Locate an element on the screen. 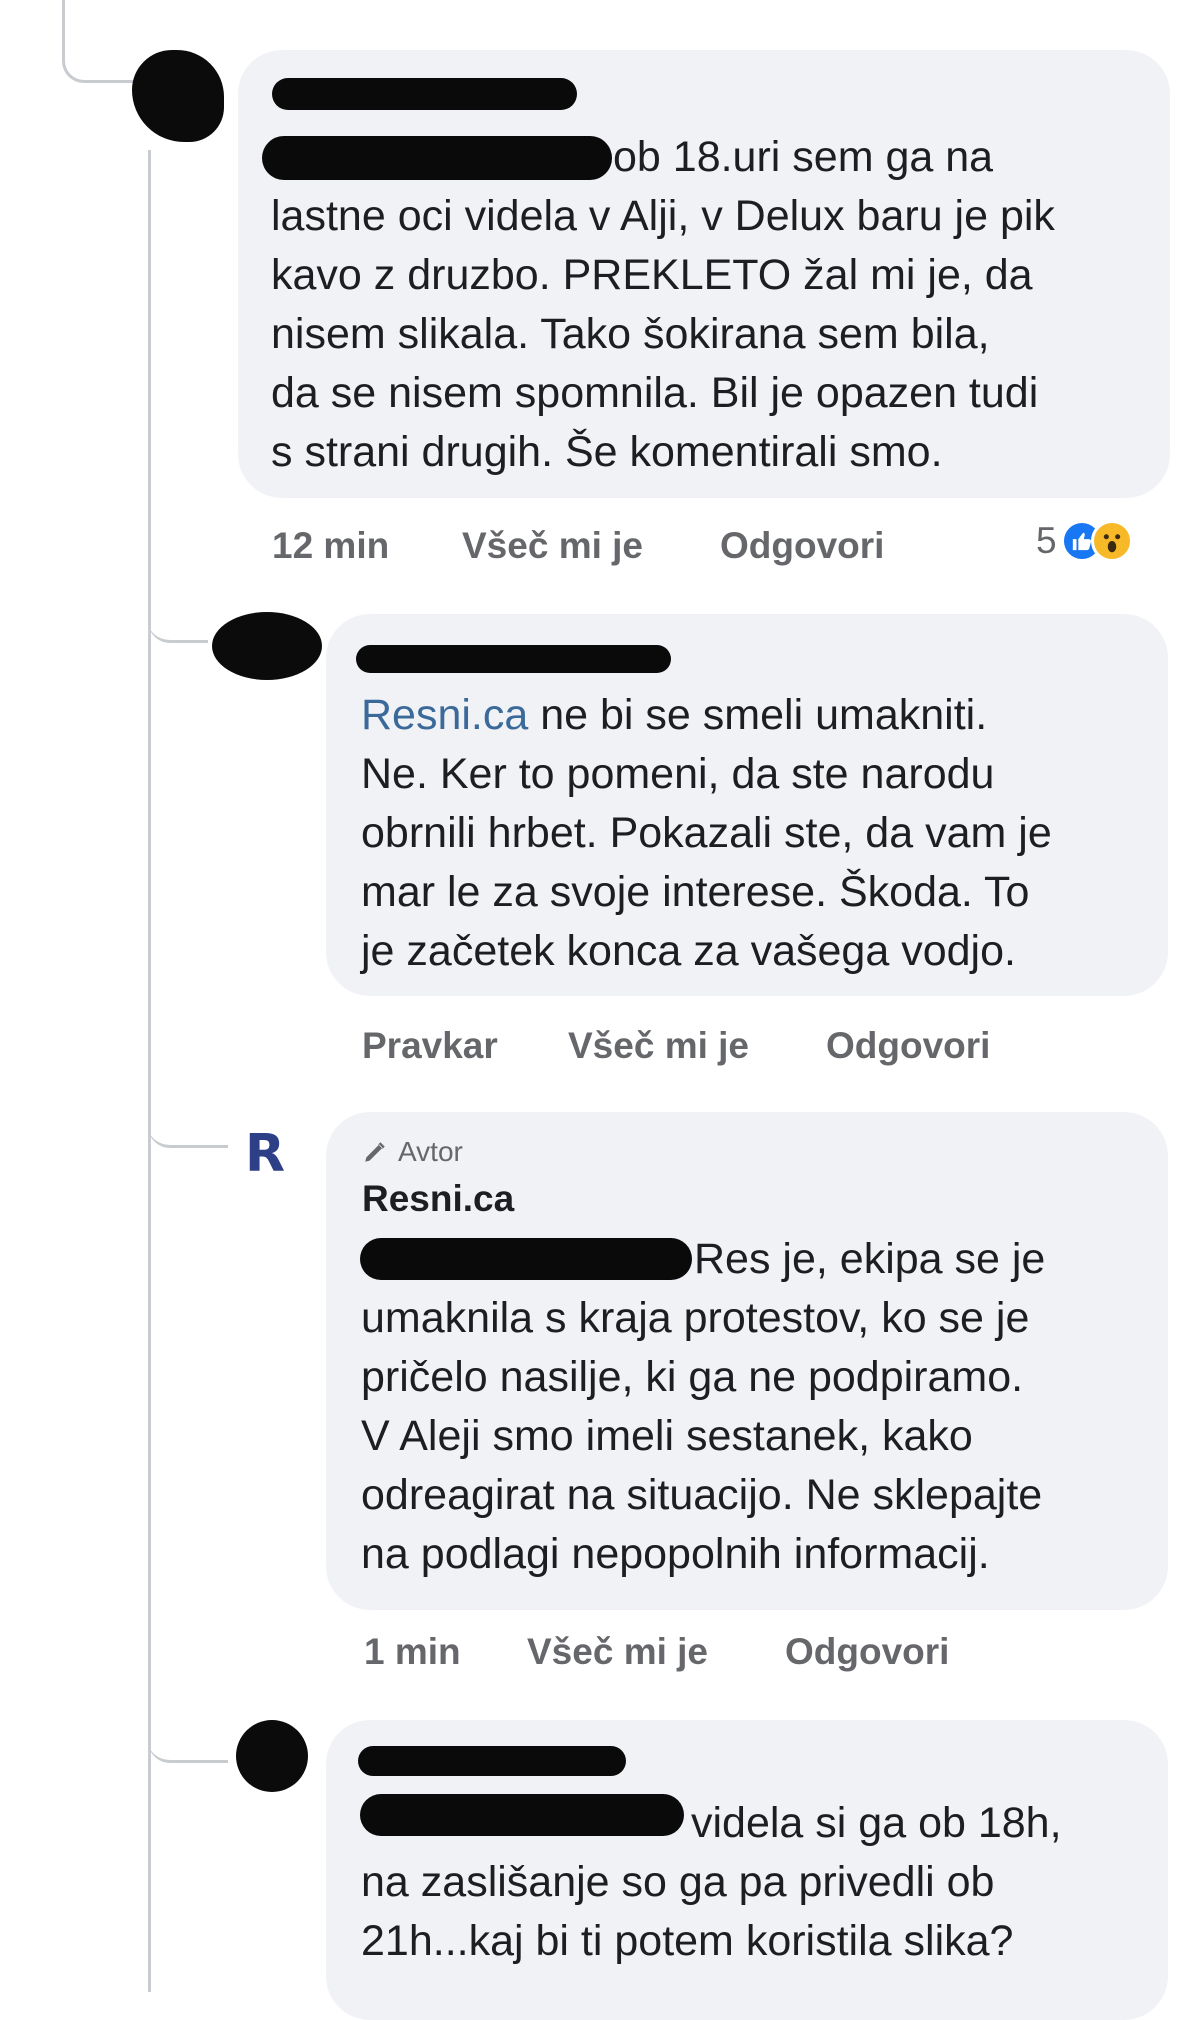 The image size is (1200, 2020). author-badge-label: Avtor is located at coordinates (430, 1151).